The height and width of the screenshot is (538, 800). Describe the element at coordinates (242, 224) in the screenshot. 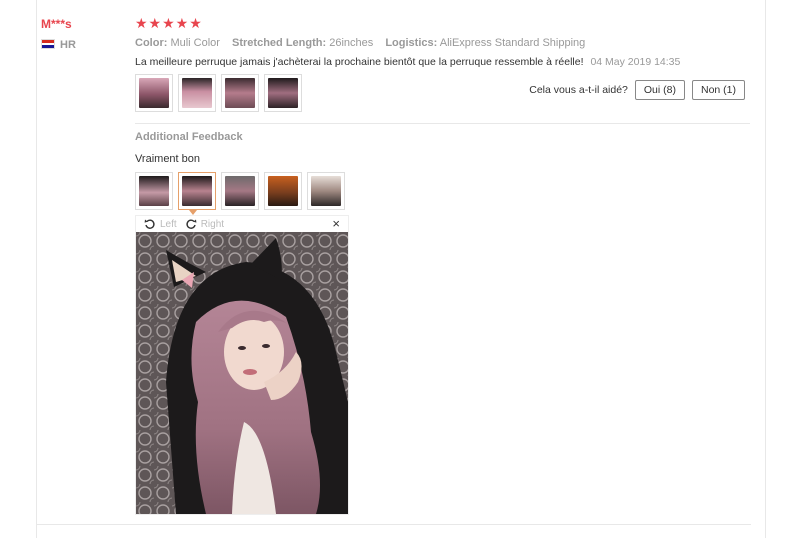

I see `viewer-toolbar: Left Right ×` at that location.